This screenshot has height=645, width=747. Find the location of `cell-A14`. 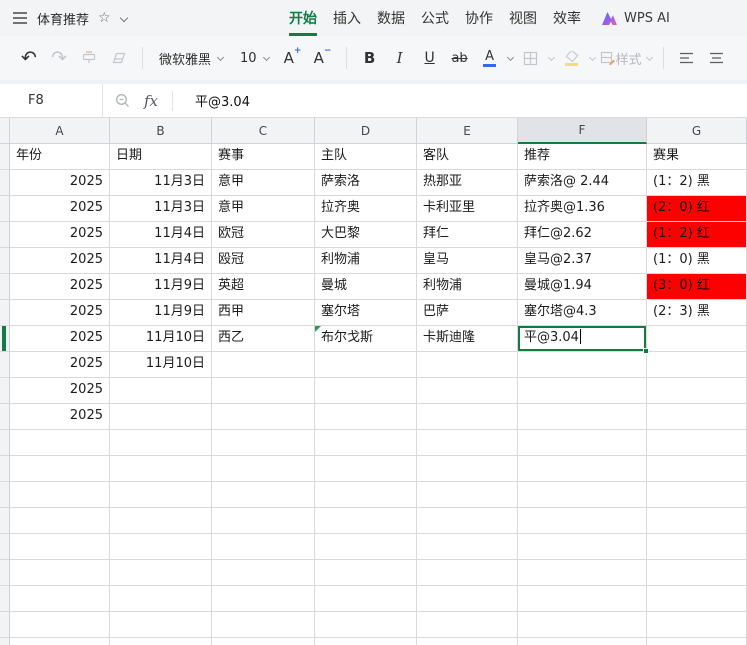

cell-A14 is located at coordinates (60, 495).